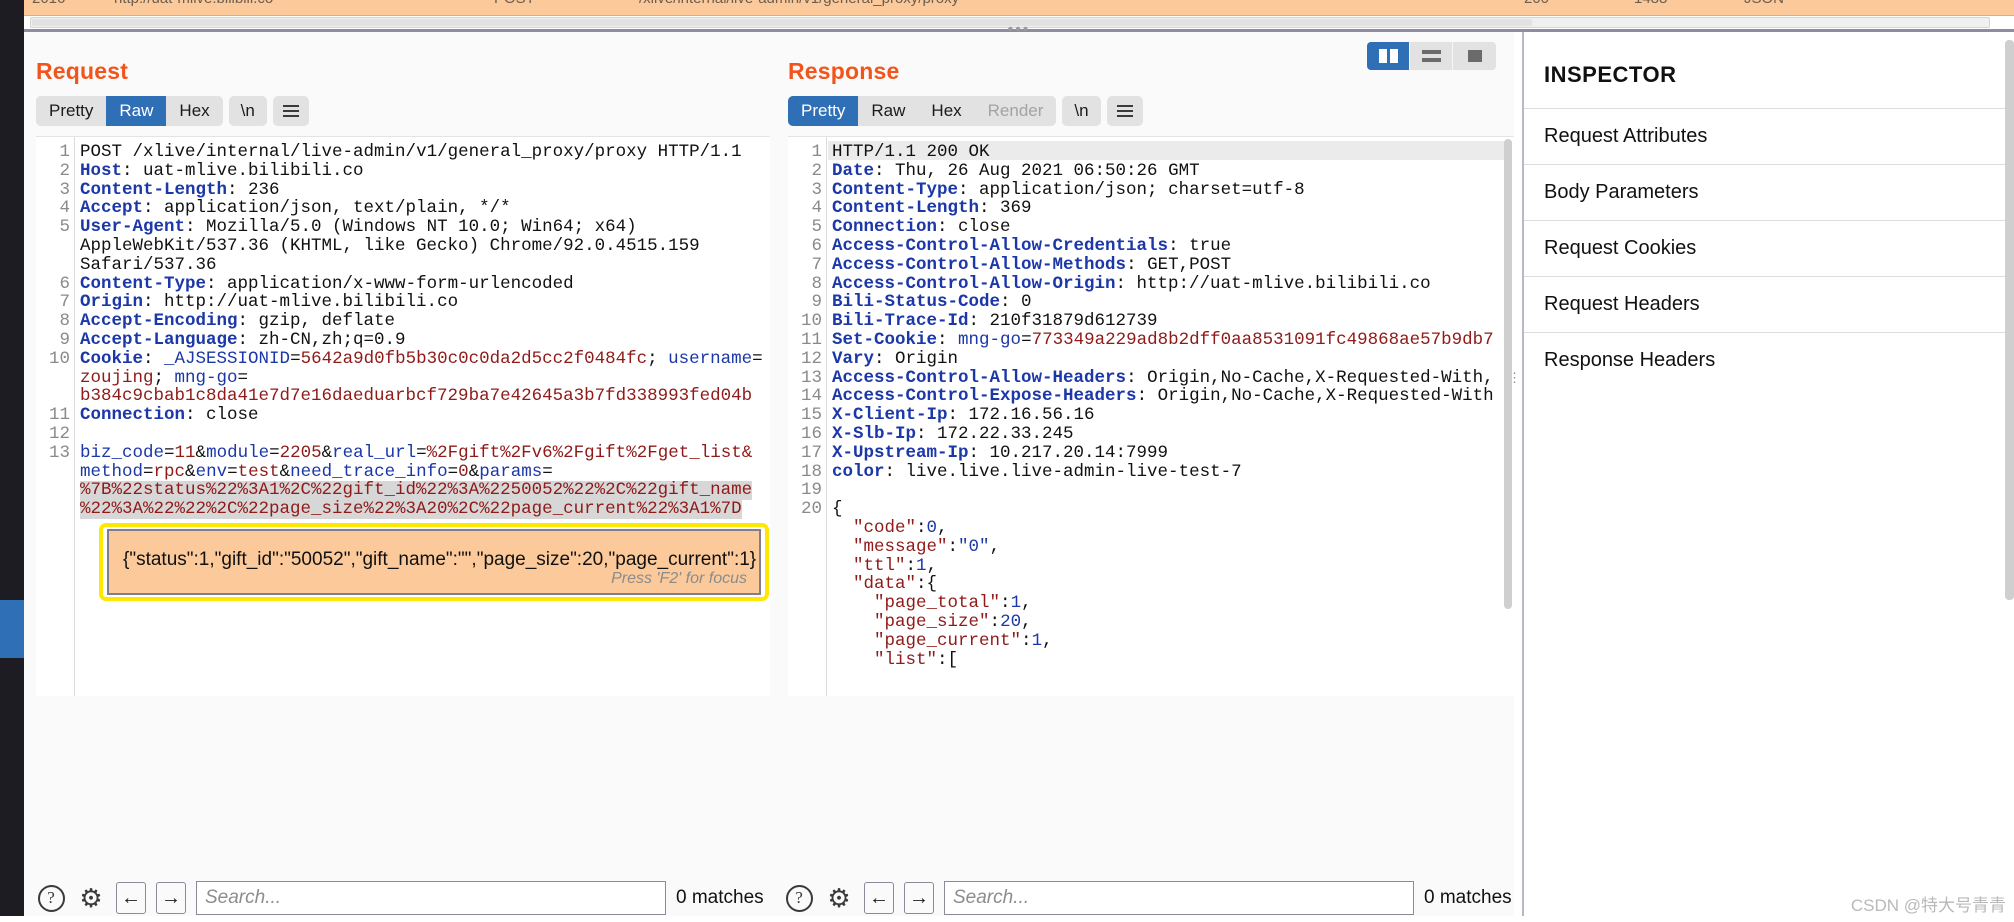  Describe the element at coordinates (919, 898) in the screenshot. I see `response-search-next-button: →` at that location.